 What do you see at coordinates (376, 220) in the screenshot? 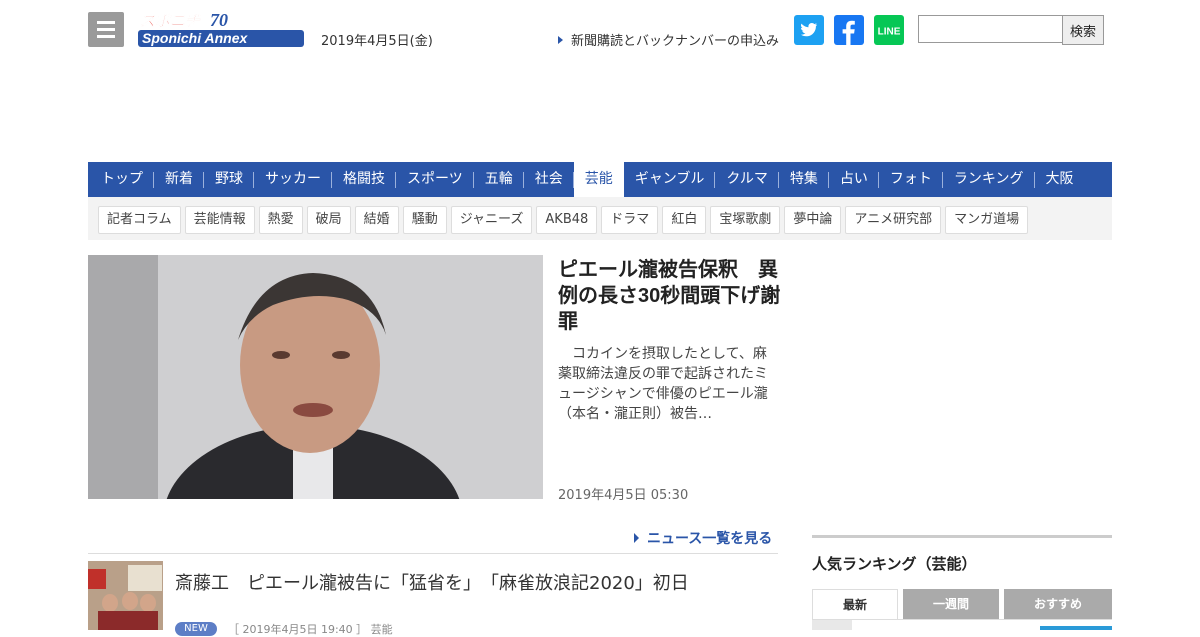
I see `subnav-item: 結婚` at bounding box center [376, 220].